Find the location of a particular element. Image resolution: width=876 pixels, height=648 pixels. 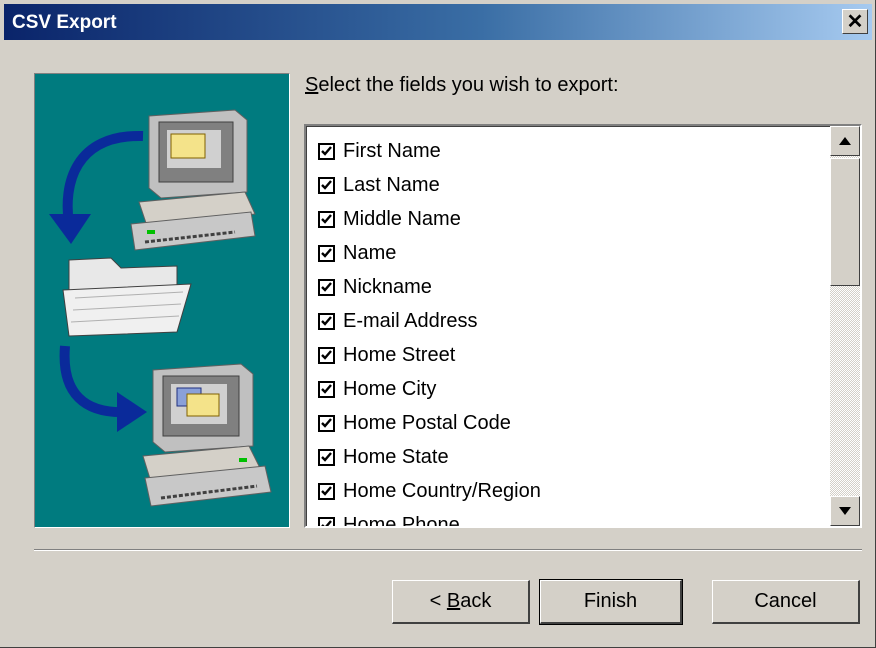

field-item: Home Street is located at coordinates (566, 355).